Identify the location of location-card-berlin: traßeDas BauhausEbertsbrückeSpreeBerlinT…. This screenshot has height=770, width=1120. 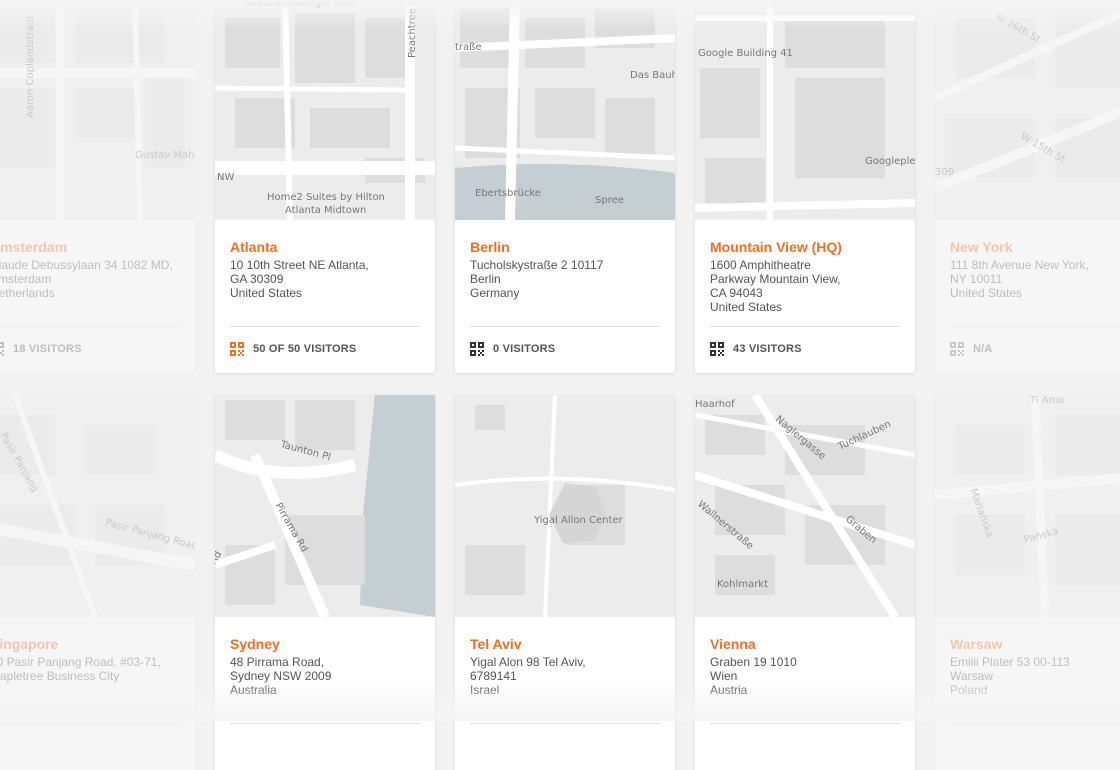
(565, 186).